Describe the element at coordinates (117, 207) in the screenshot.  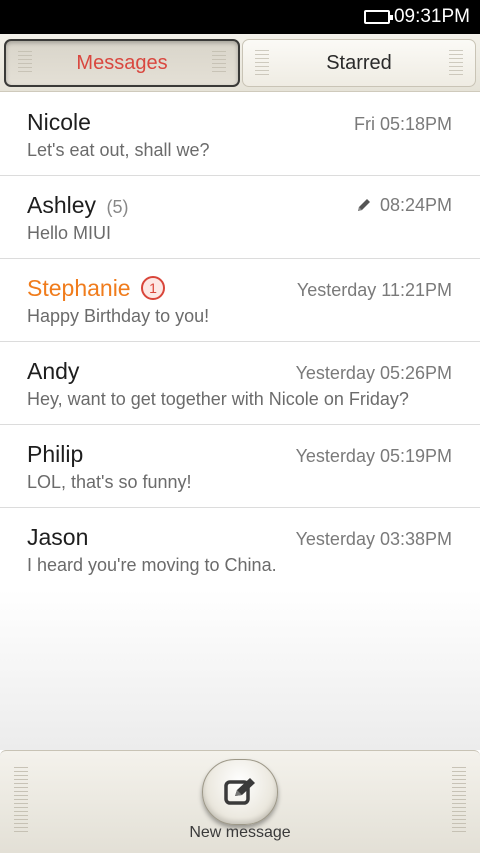
I see `message-count: (5)` at that location.